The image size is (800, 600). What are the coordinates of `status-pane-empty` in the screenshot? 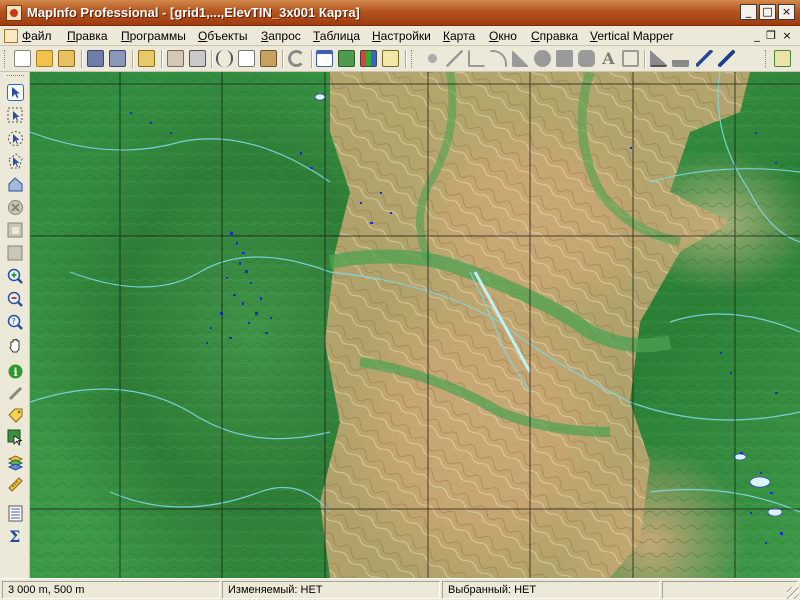 It's located at (730, 590).